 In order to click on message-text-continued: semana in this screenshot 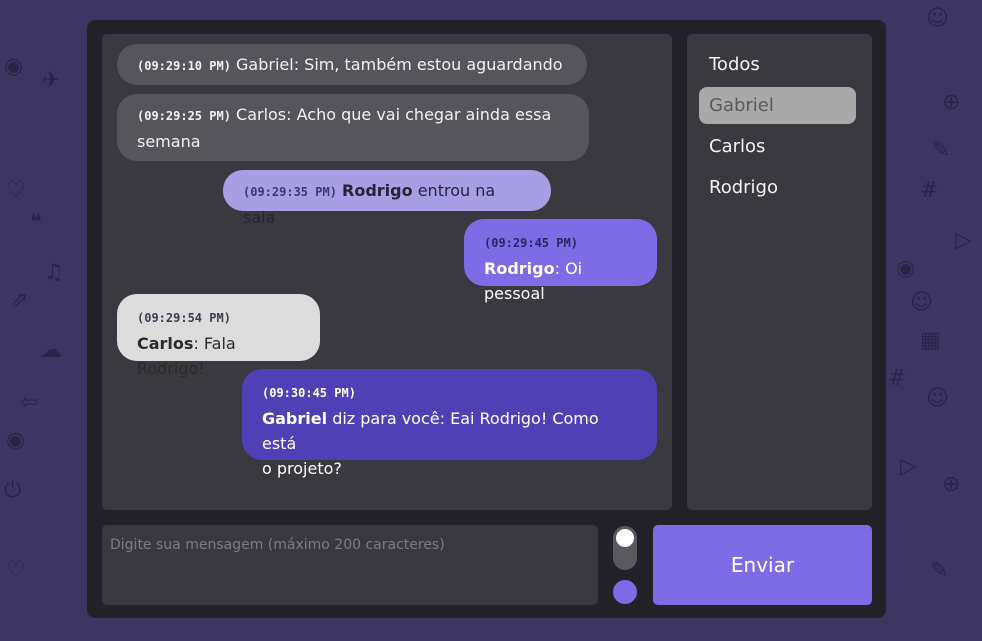, I will do `click(169, 141)`.